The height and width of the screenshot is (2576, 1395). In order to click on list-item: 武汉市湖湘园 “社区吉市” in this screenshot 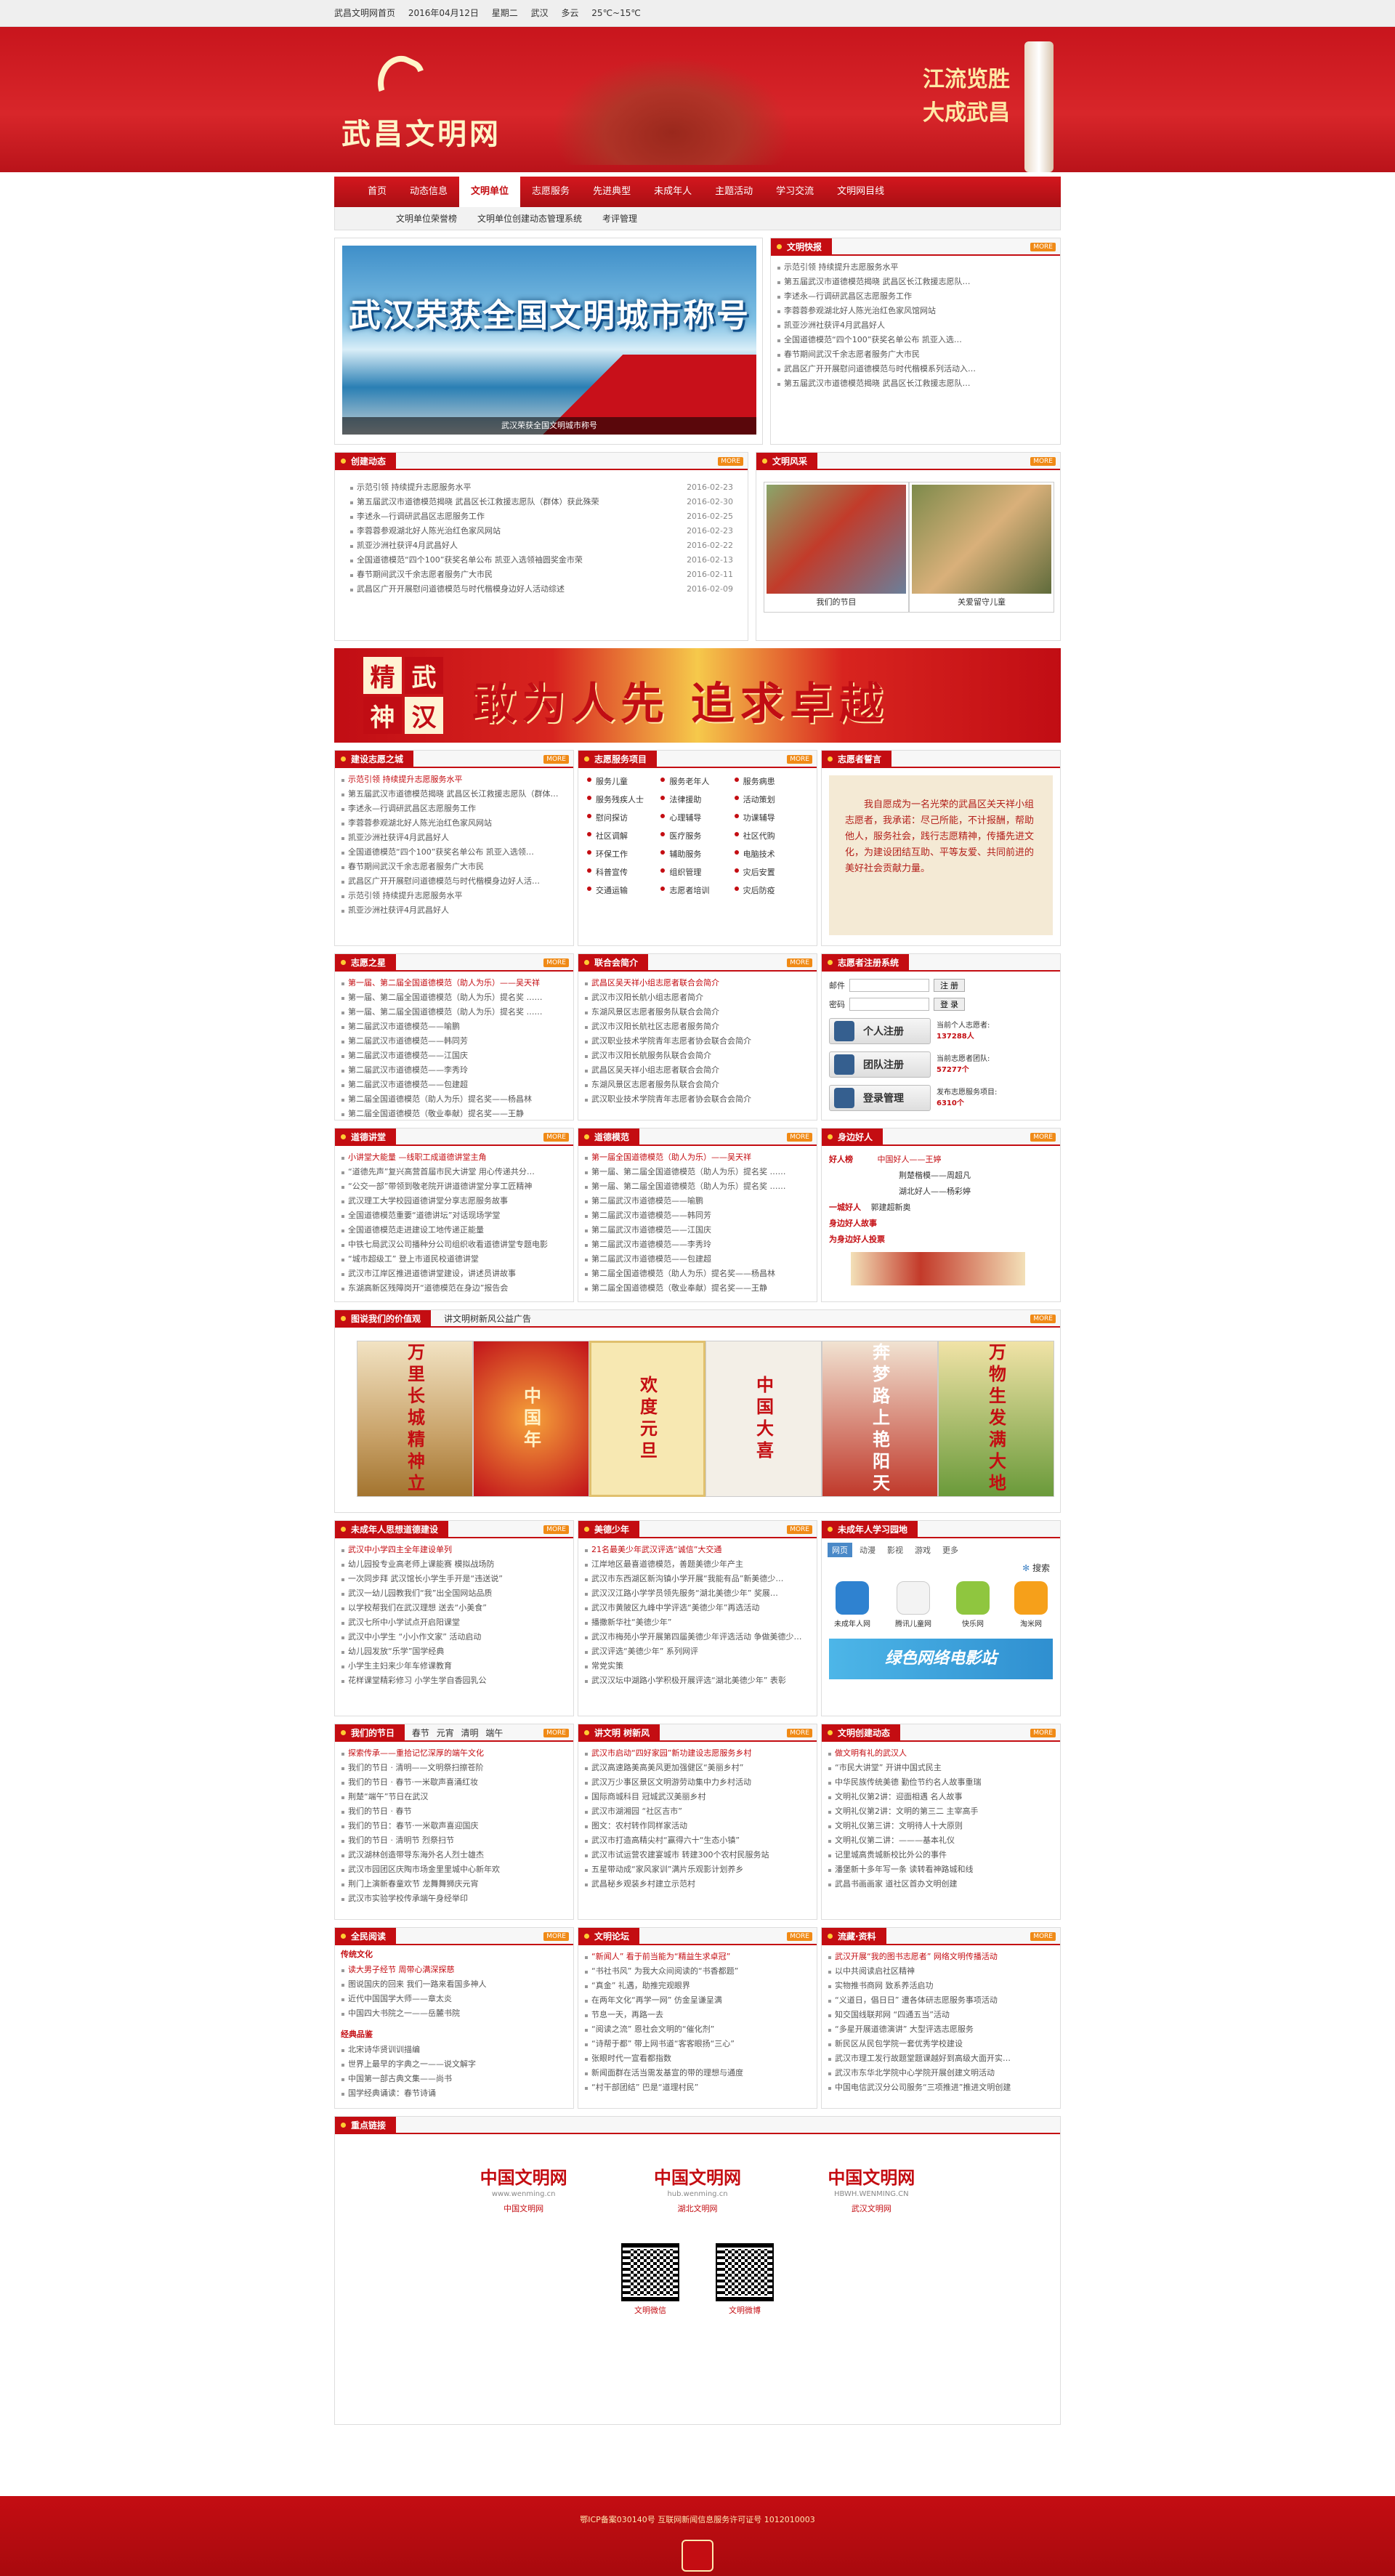, I will do `click(698, 1811)`.